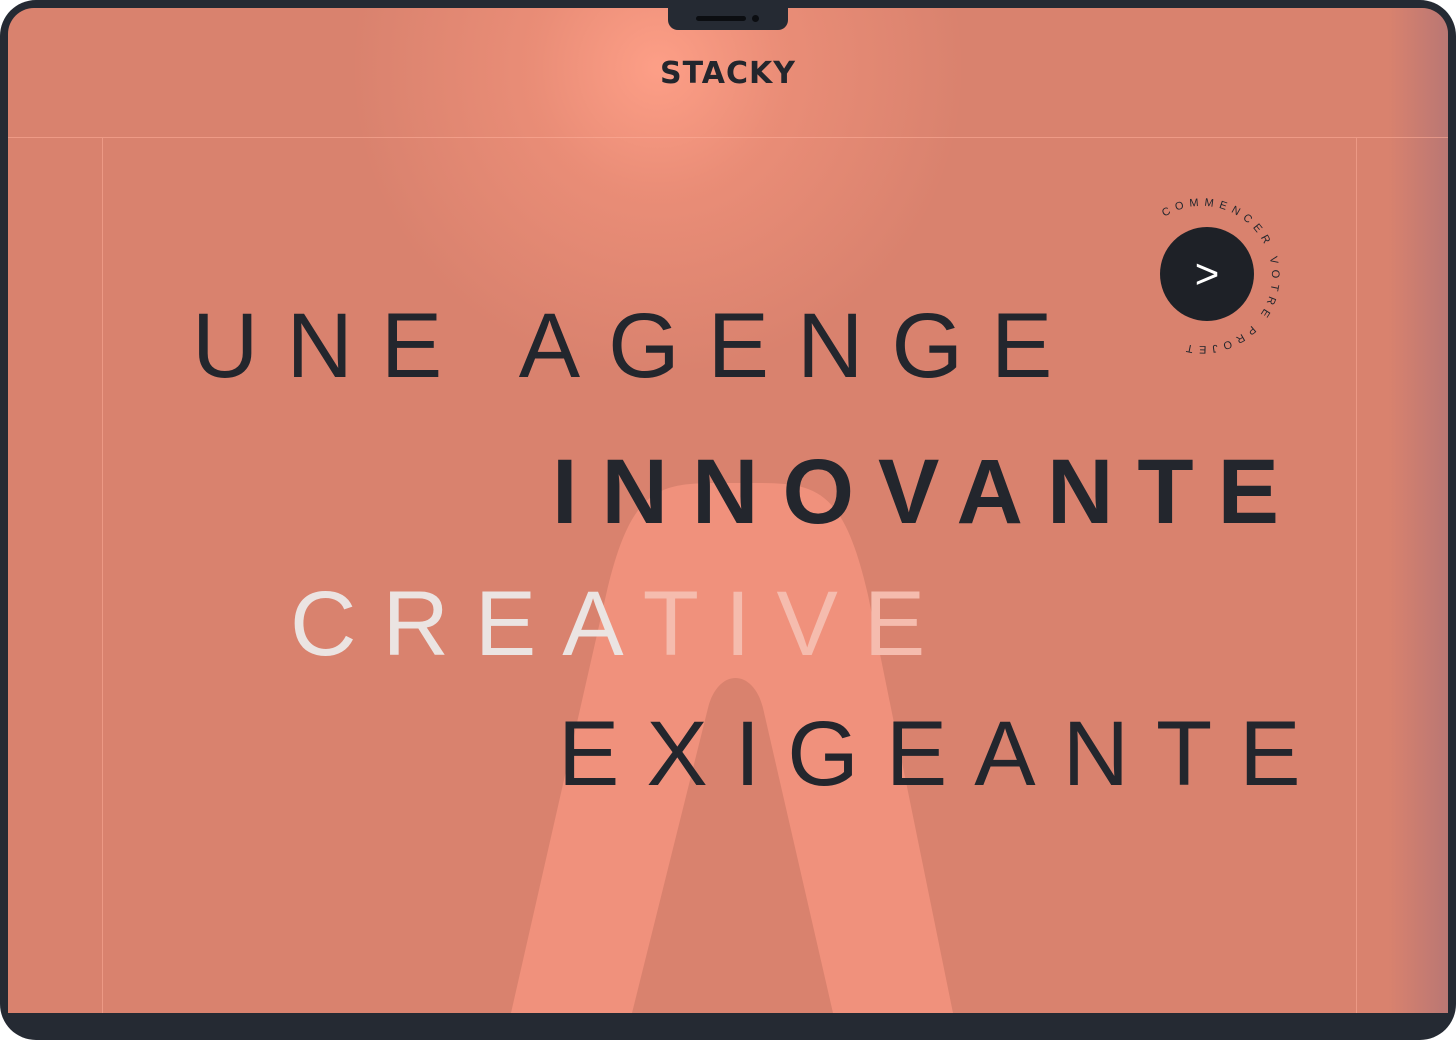 The width and height of the screenshot is (1456, 1040). Describe the element at coordinates (728, 73) in the screenshot. I see `logo: STACKY` at that location.